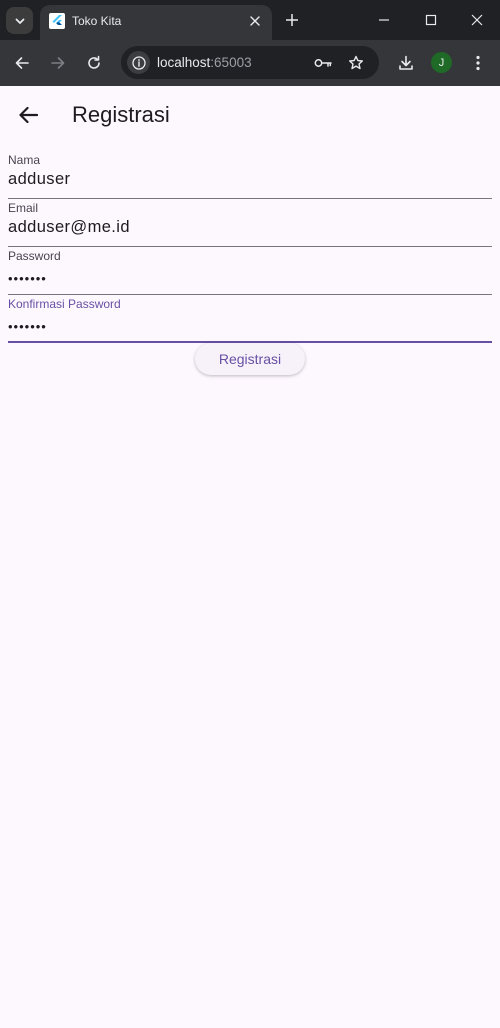  What do you see at coordinates (64, 304) in the screenshot?
I see `konfirmasi-password-label: Konfirmasi Password` at bounding box center [64, 304].